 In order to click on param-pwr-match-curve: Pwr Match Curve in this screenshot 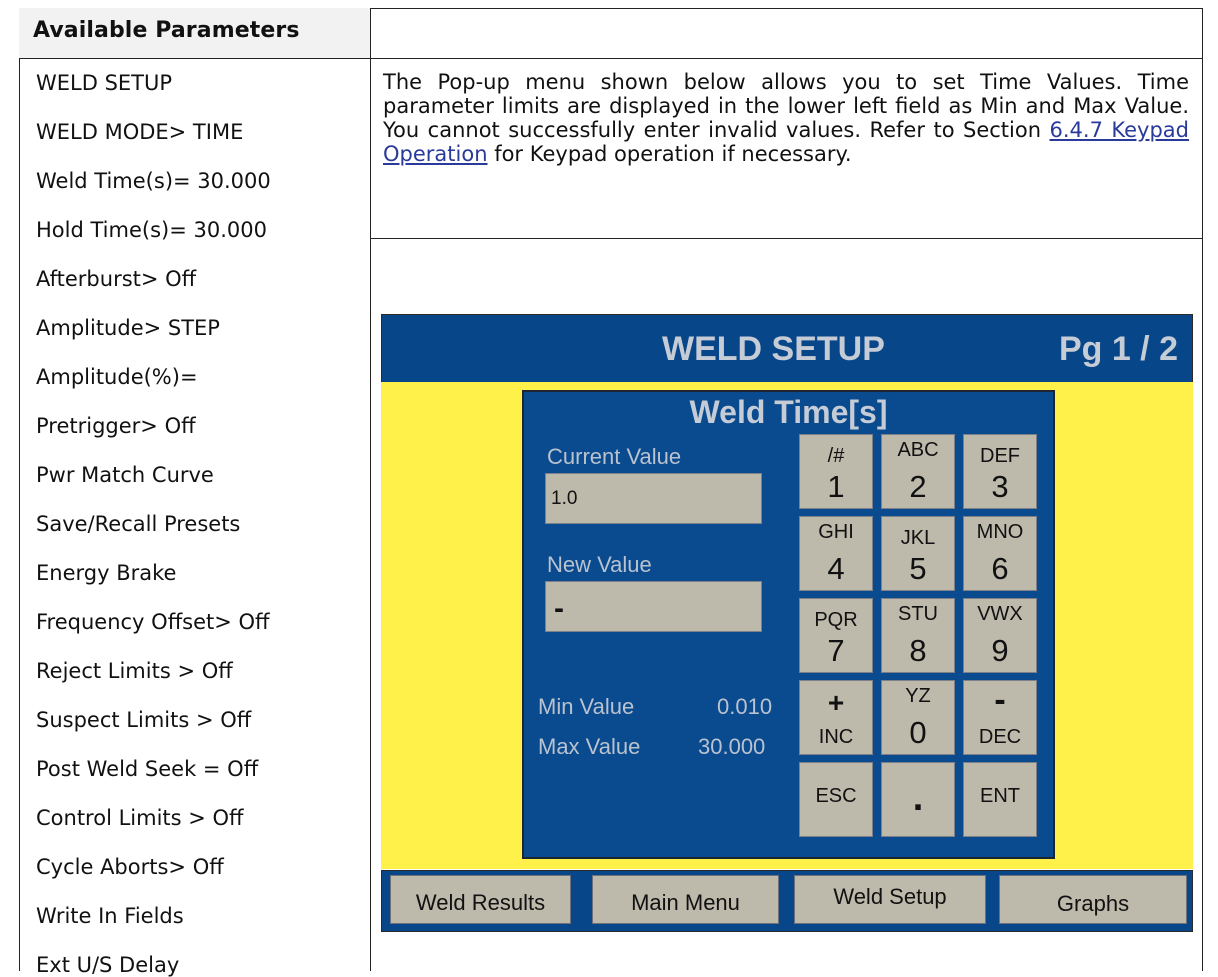, I will do `click(125, 475)`.